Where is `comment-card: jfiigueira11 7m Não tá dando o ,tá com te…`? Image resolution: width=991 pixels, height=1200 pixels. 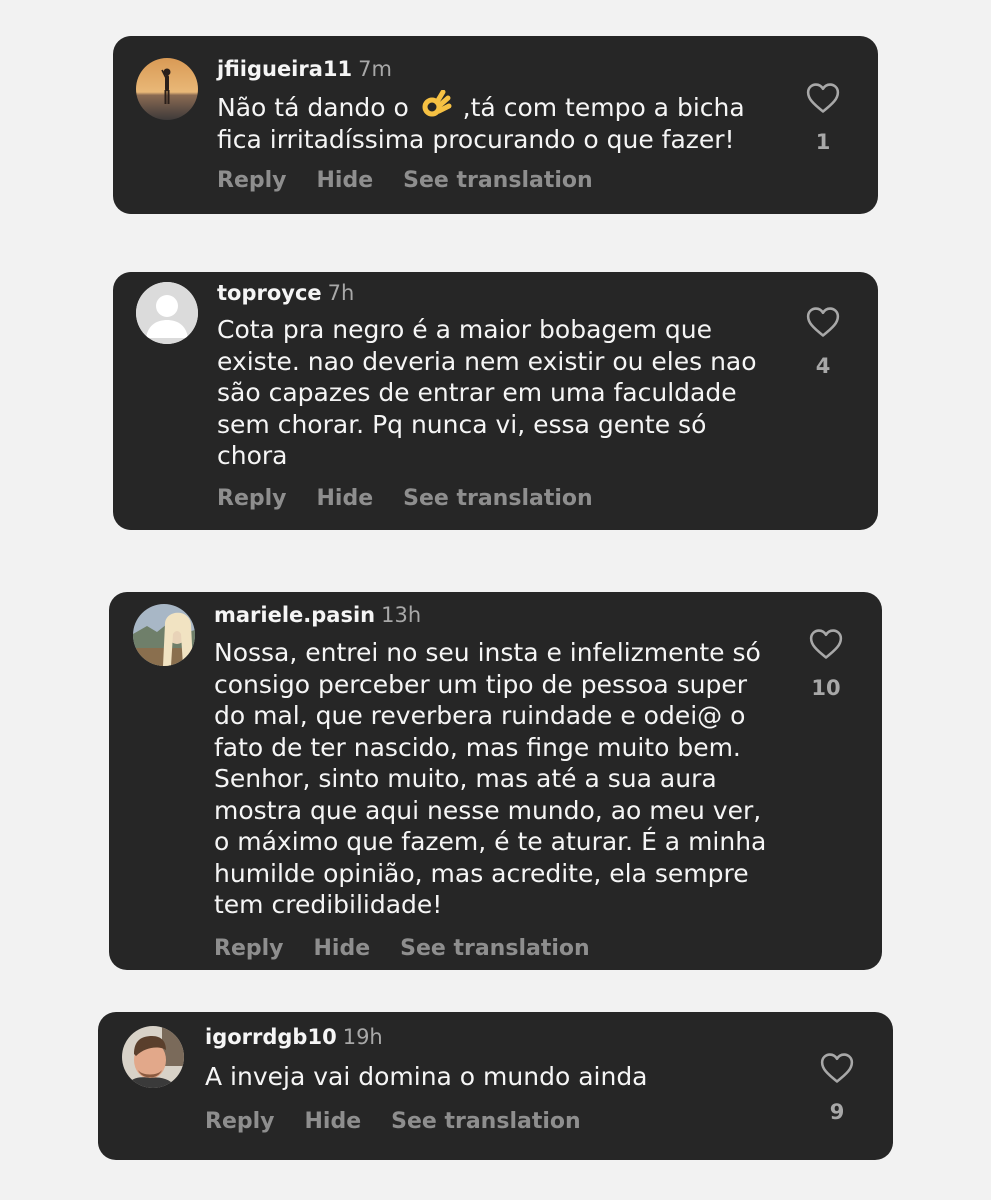
comment-card: jfiigueira11 7m Não tá dando o ,tá com te… is located at coordinates (495, 125).